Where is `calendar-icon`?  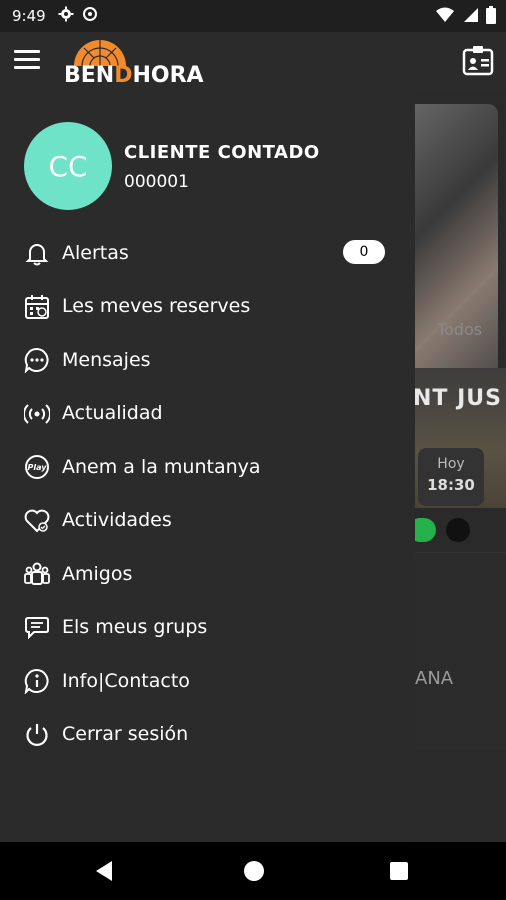 calendar-icon is located at coordinates (37, 307).